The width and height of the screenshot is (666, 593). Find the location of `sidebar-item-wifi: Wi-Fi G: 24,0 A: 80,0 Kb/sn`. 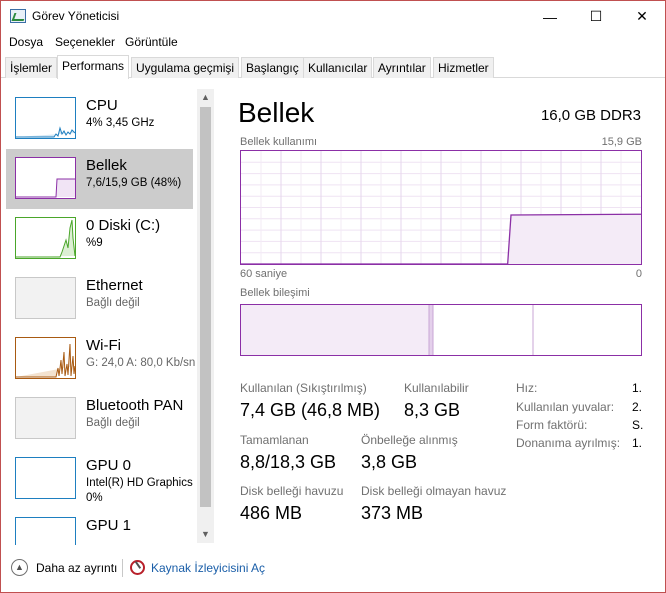

sidebar-item-wifi: Wi-Fi G: 24,0 A: 80,0 Kb/sn is located at coordinates (101, 359).